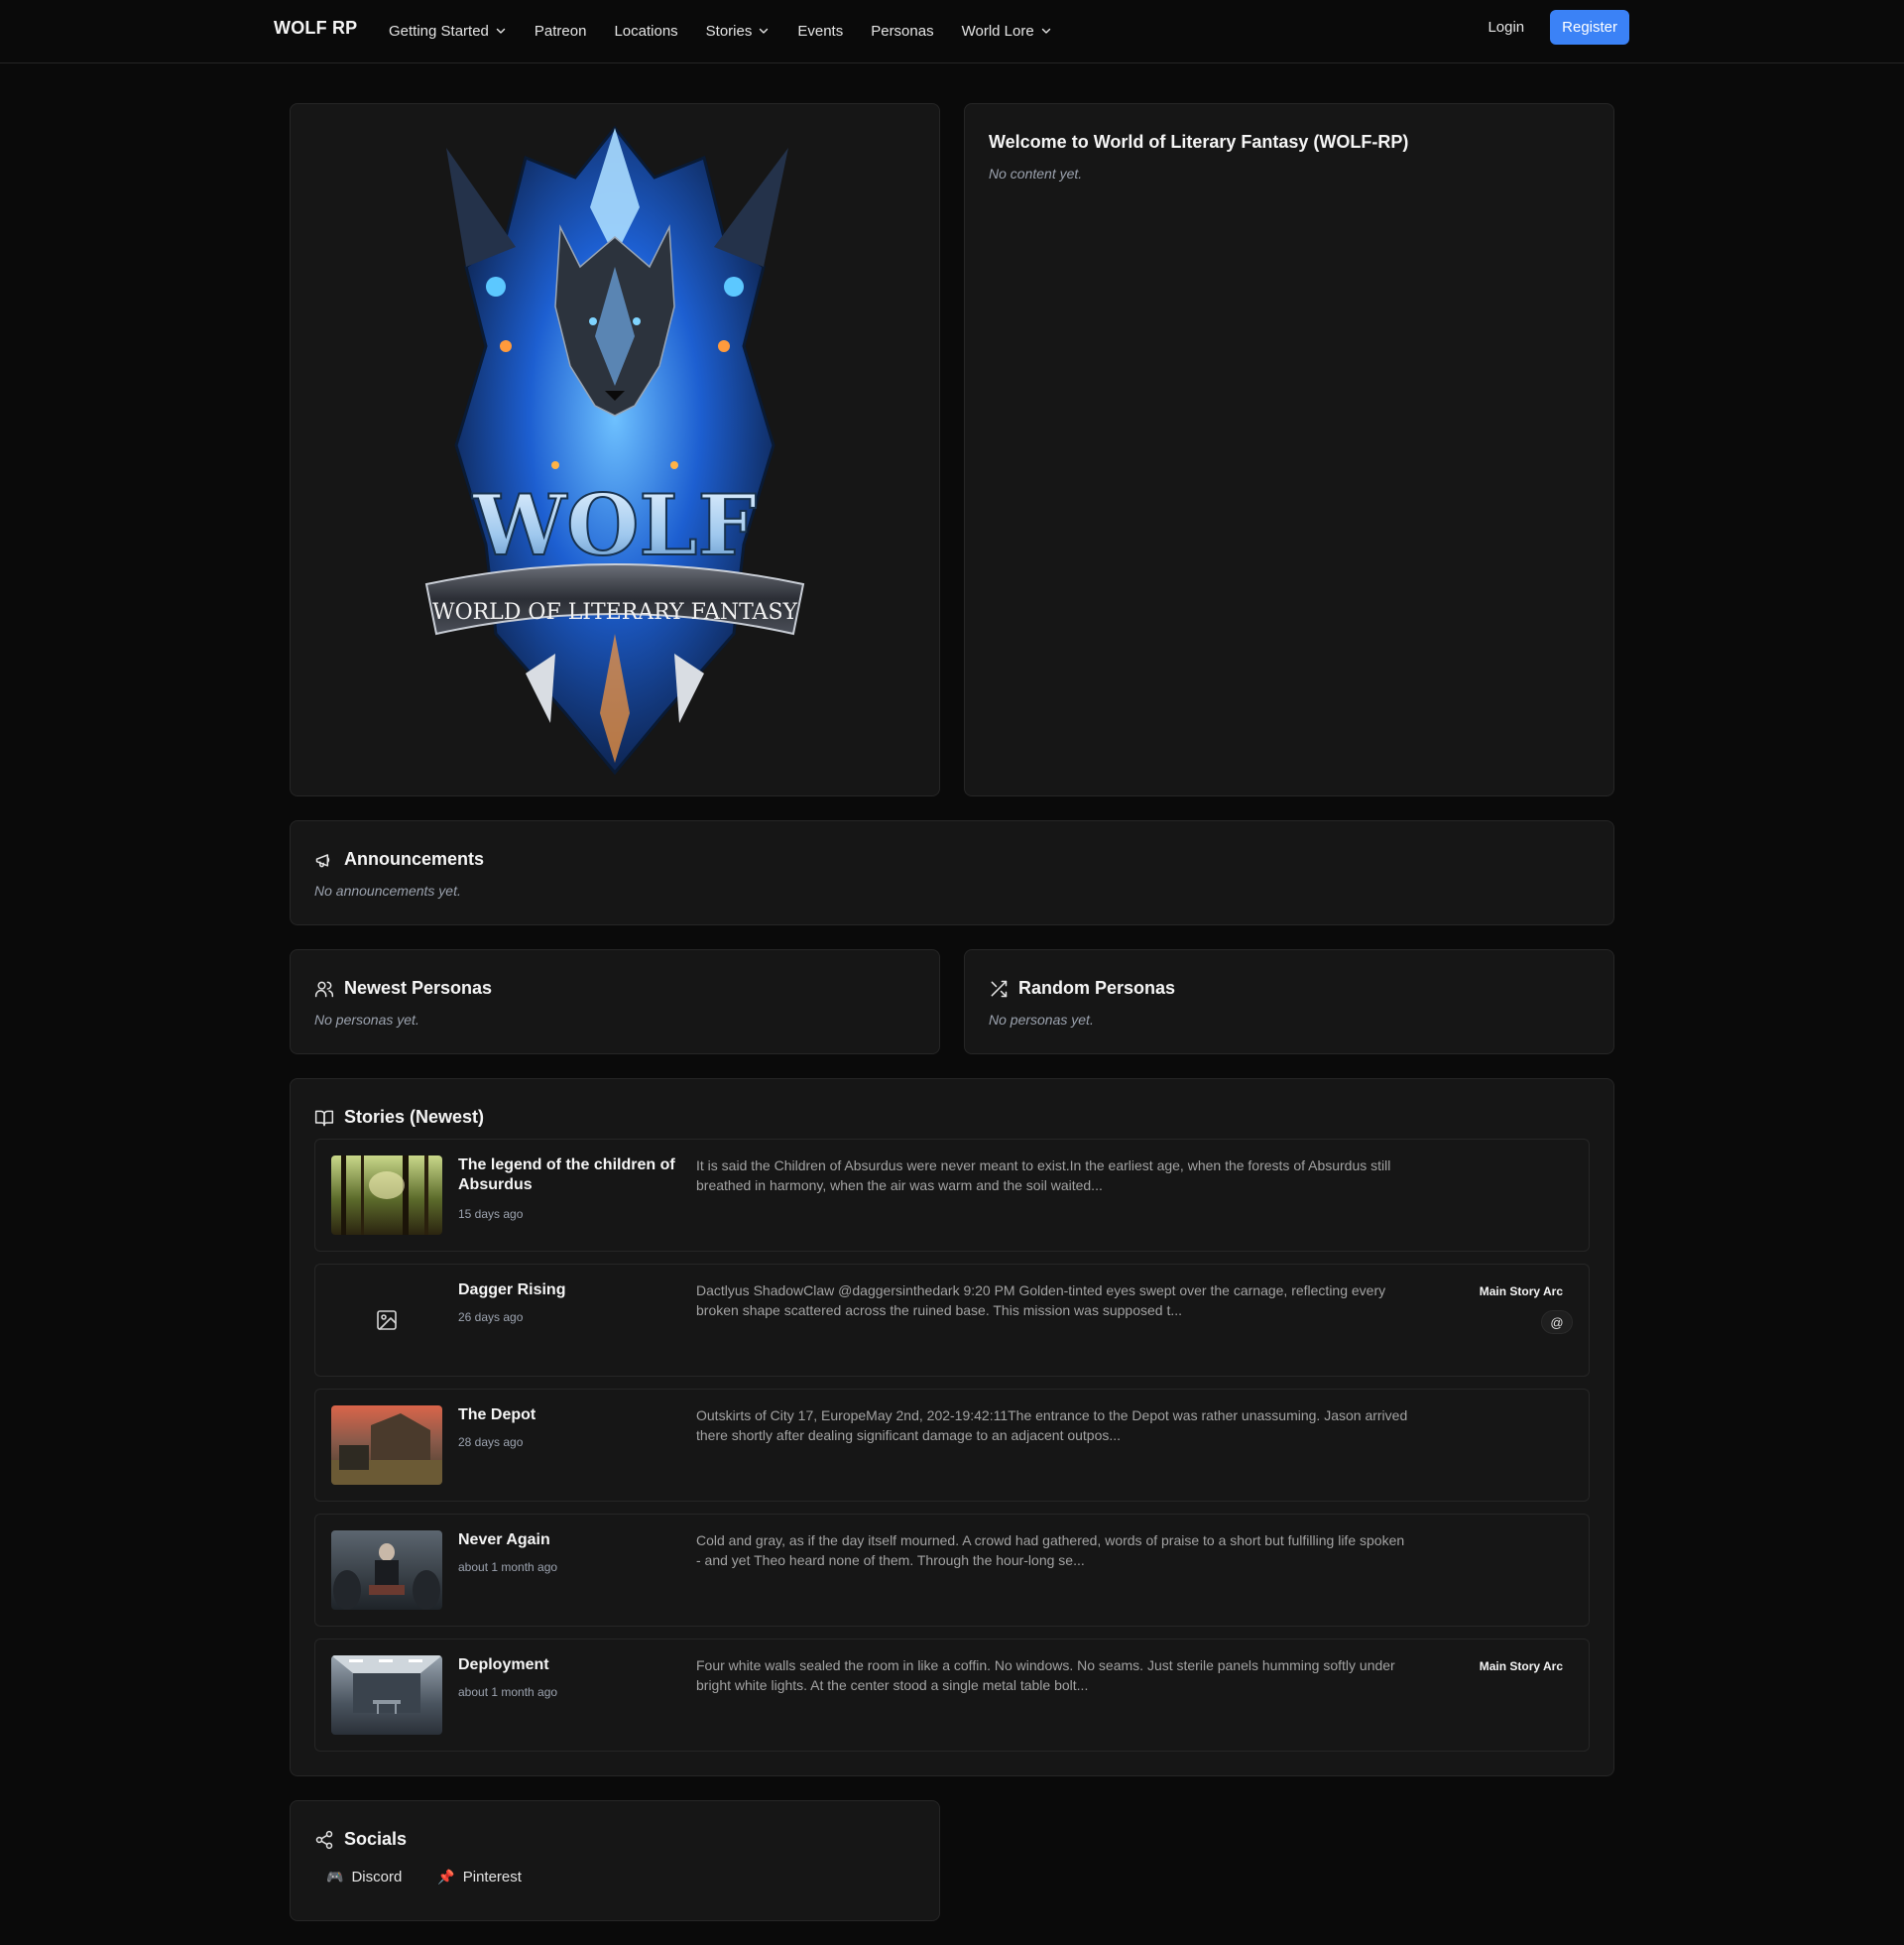 Image resolution: width=1904 pixels, height=1945 pixels. I want to click on forest-image, so click(386, 1195).